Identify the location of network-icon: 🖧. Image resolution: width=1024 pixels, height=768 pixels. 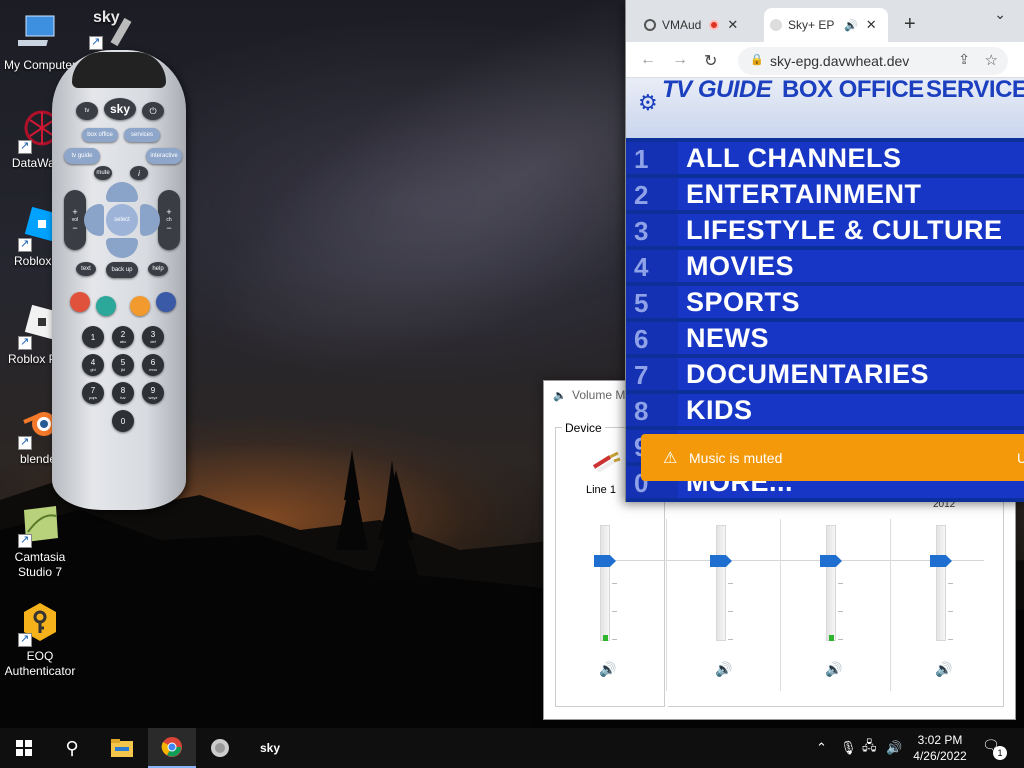
(869, 748).